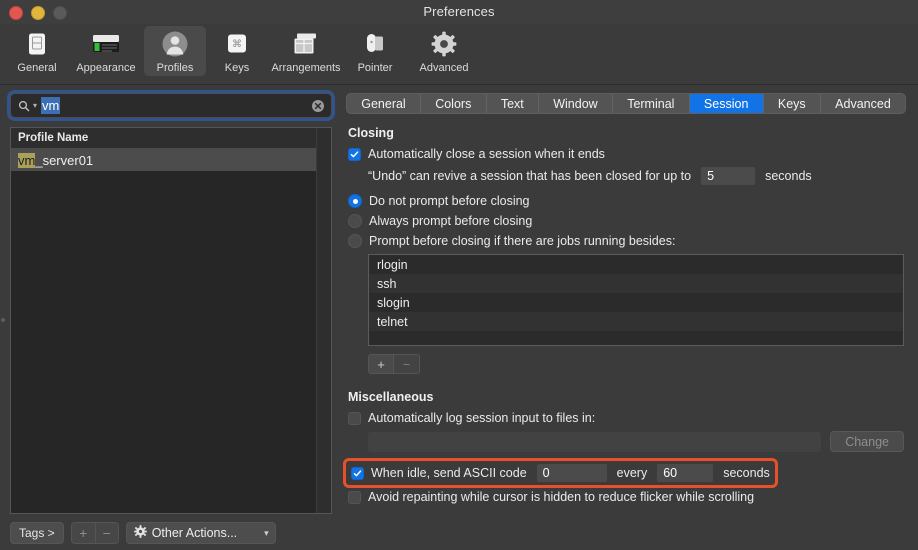 The image size is (918, 550). What do you see at coordinates (106, 44) in the screenshot?
I see `appearance-icon` at bounding box center [106, 44].